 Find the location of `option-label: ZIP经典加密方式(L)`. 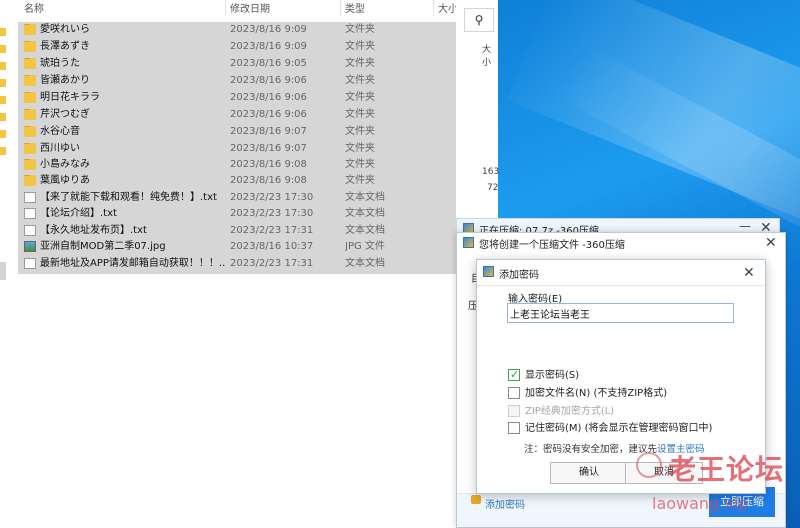

option-label: ZIP经典加密方式(L) is located at coordinates (570, 411).